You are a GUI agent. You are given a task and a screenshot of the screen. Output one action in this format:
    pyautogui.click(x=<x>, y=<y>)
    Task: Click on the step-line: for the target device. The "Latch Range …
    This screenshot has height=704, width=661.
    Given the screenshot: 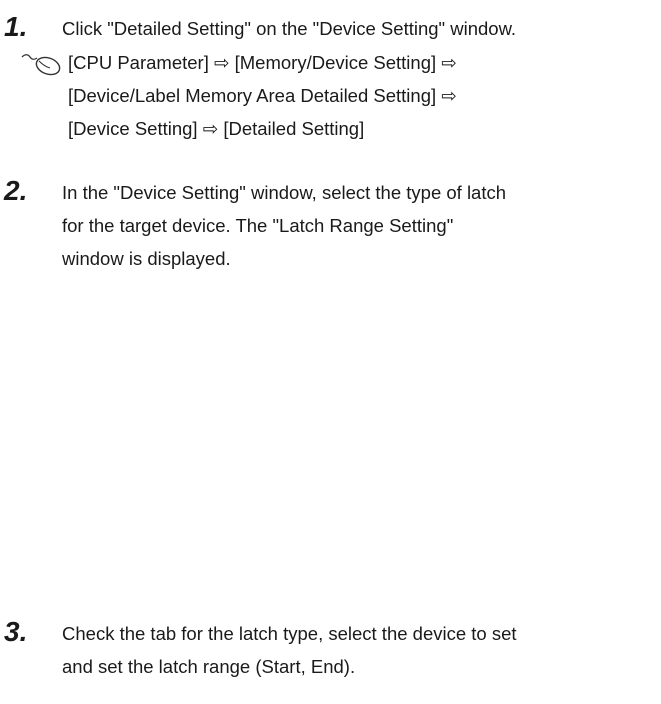 What is the action you would take?
    pyautogui.click(x=258, y=225)
    